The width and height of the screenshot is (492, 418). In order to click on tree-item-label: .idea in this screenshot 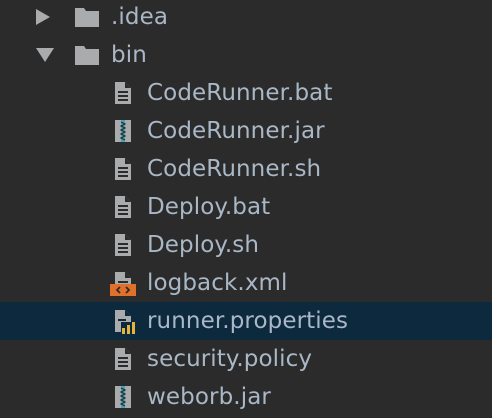, I will do `click(140, 17)`.